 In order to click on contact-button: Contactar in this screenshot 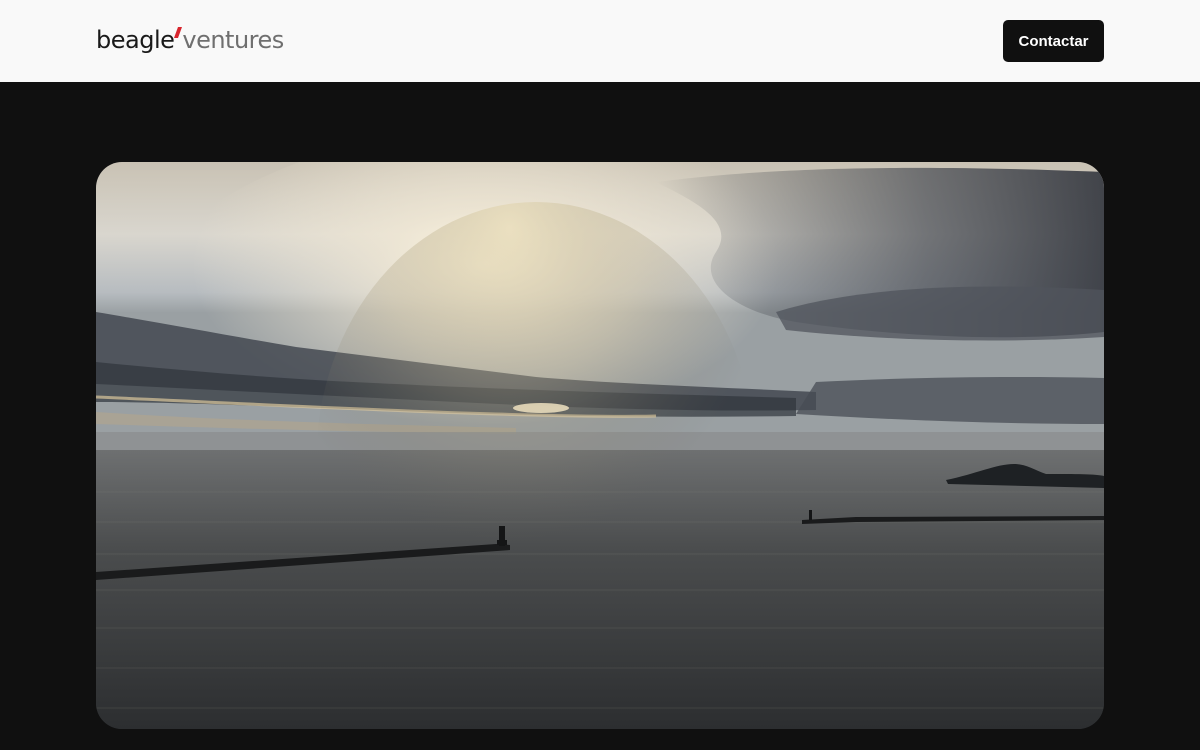, I will do `click(1053, 41)`.